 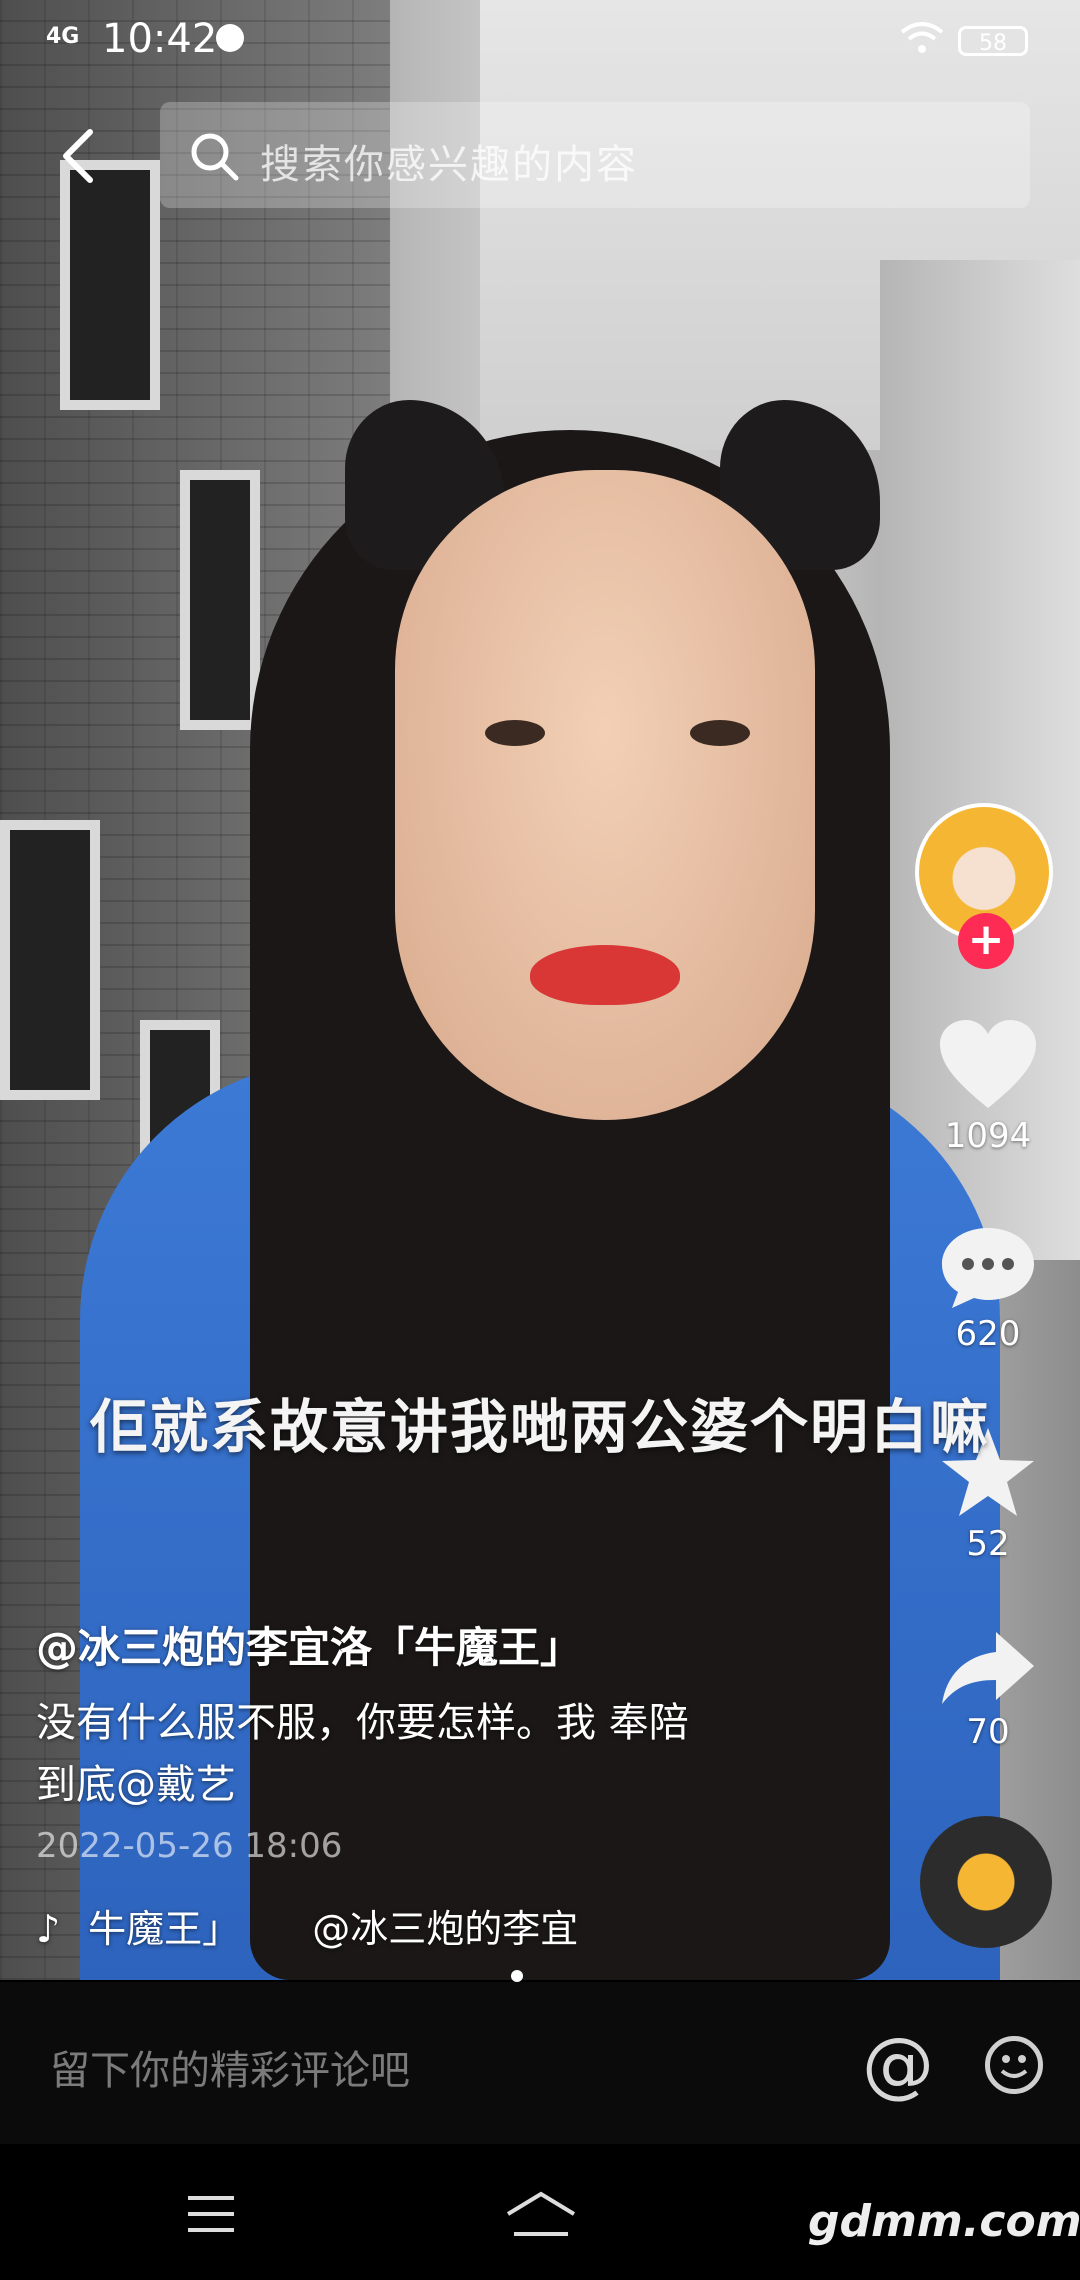 I want to click on status-bar: 4G 10:42 58, so click(x=540, y=42).